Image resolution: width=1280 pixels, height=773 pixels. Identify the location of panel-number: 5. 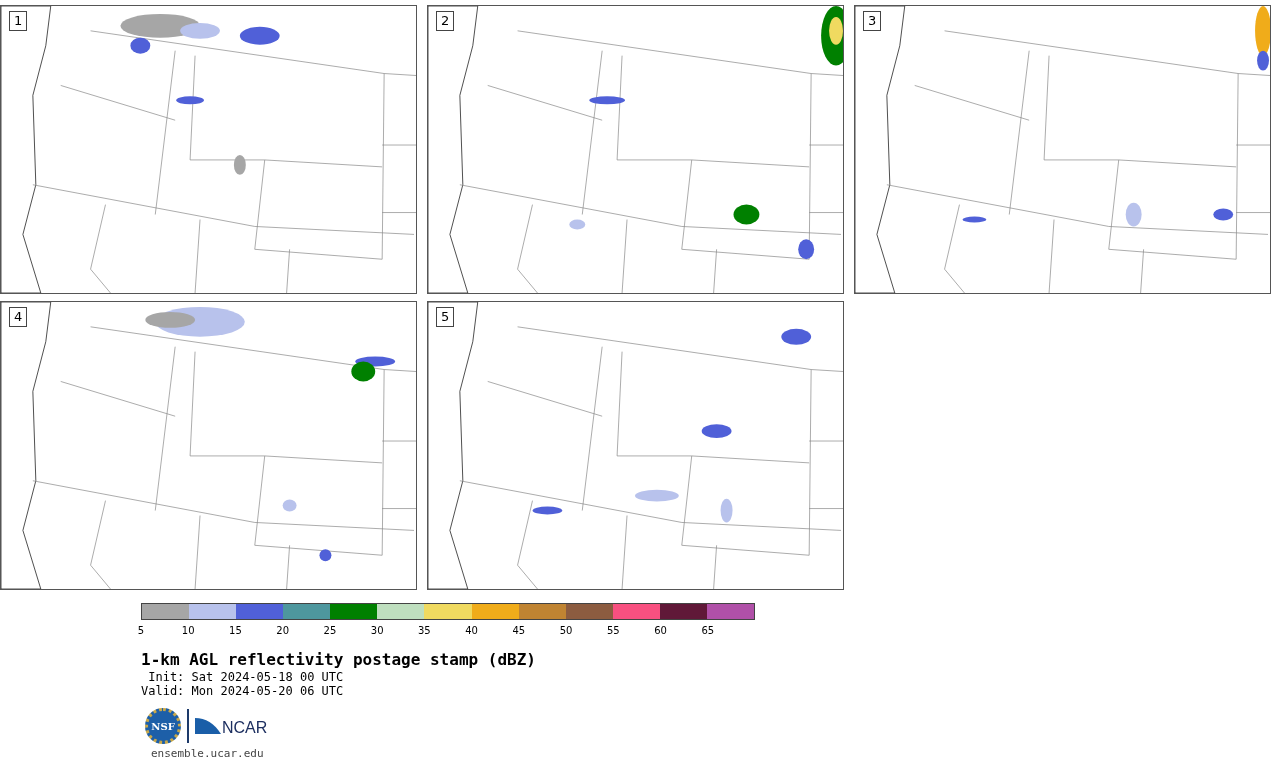
(445, 317).